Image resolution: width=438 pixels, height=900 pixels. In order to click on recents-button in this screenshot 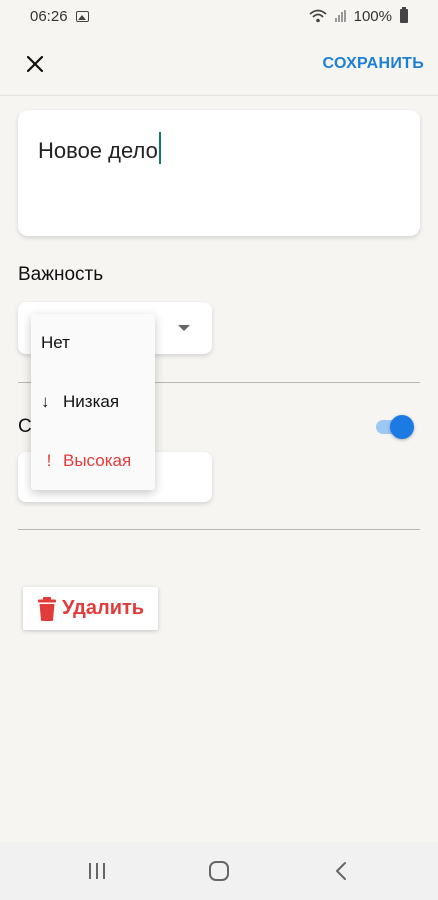, I will do `click(97, 871)`.